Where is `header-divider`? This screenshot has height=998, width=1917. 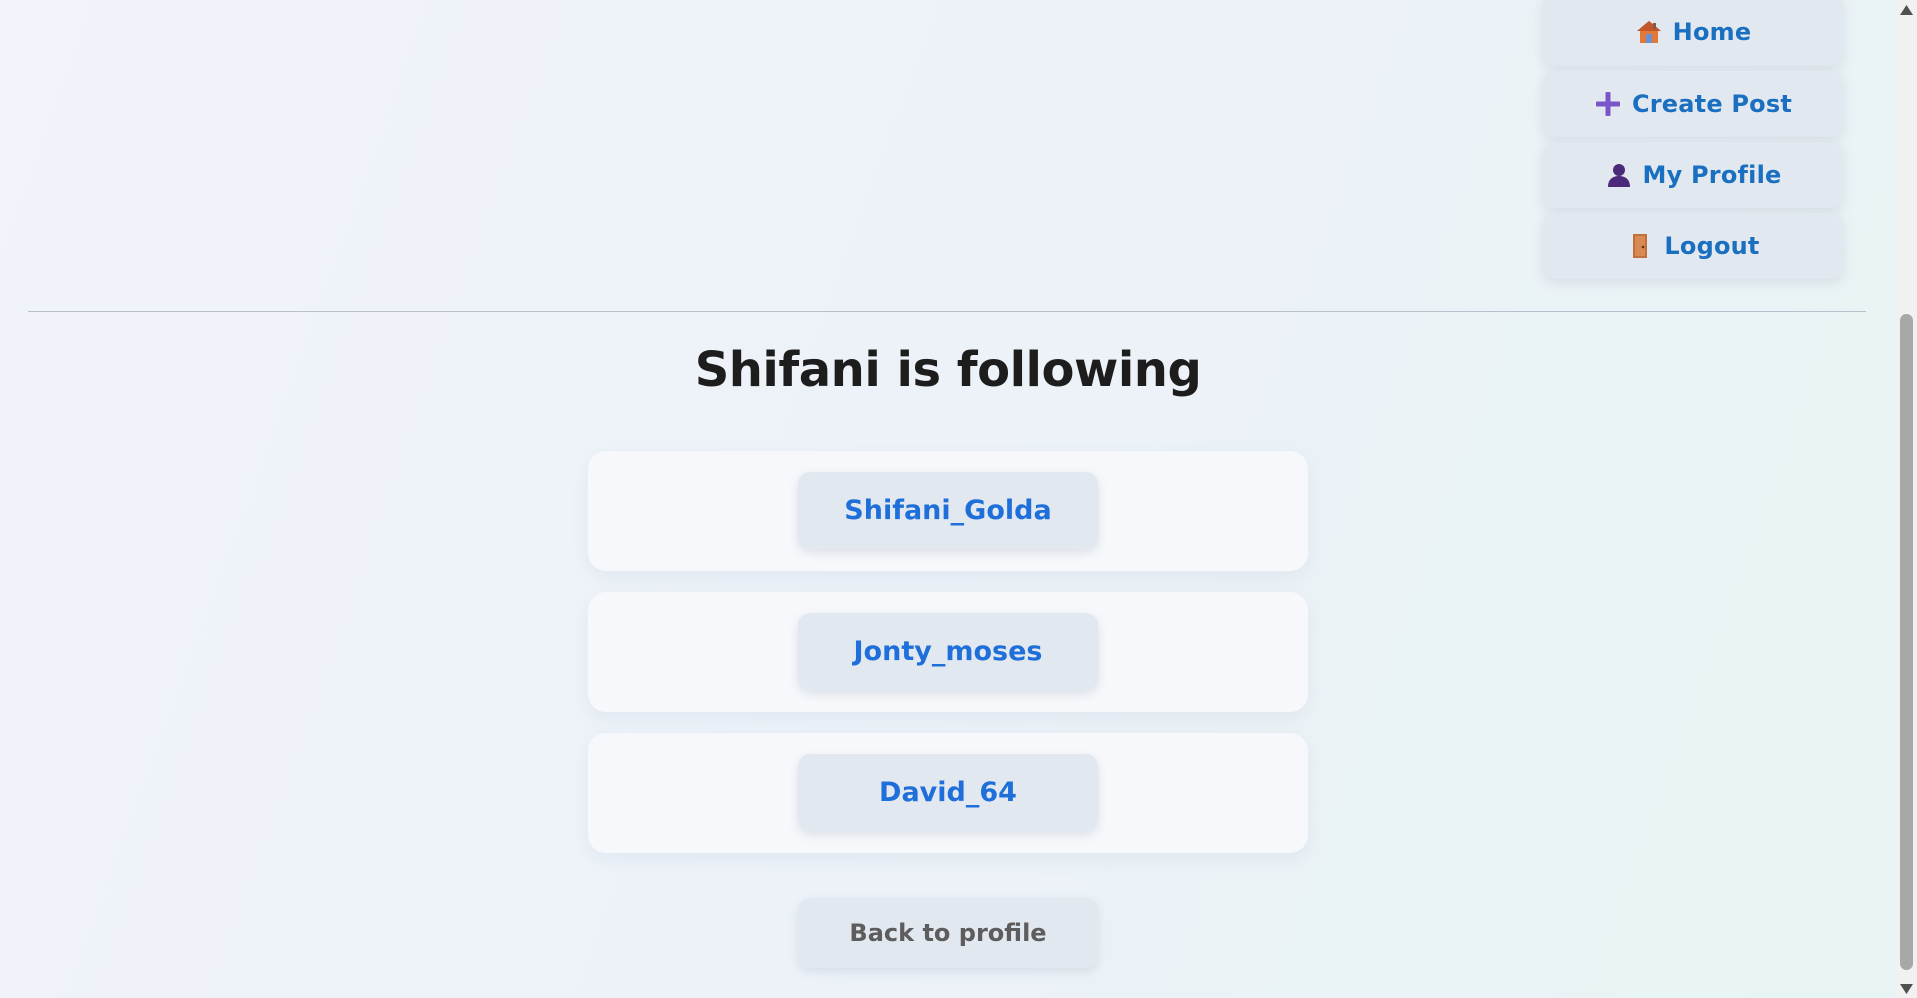
header-divider is located at coordinates (947, 311).